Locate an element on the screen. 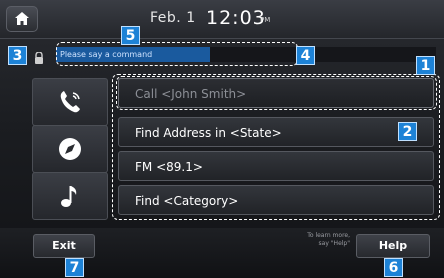  music-icon is located at coordinates (69, 196).